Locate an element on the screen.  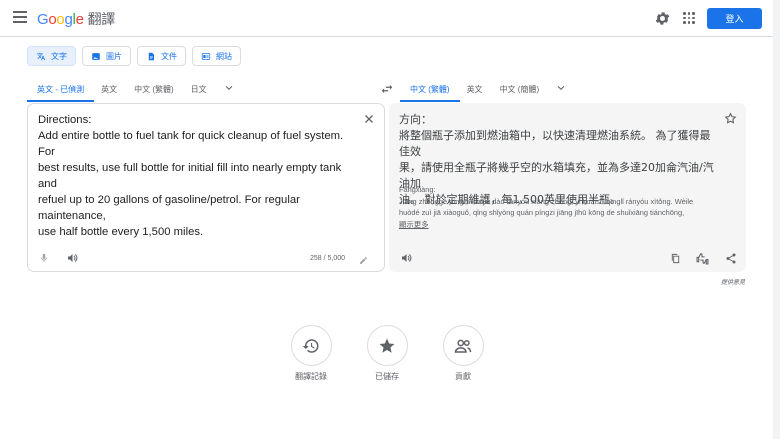
contribute-icon is located at coordinates (463, 346).